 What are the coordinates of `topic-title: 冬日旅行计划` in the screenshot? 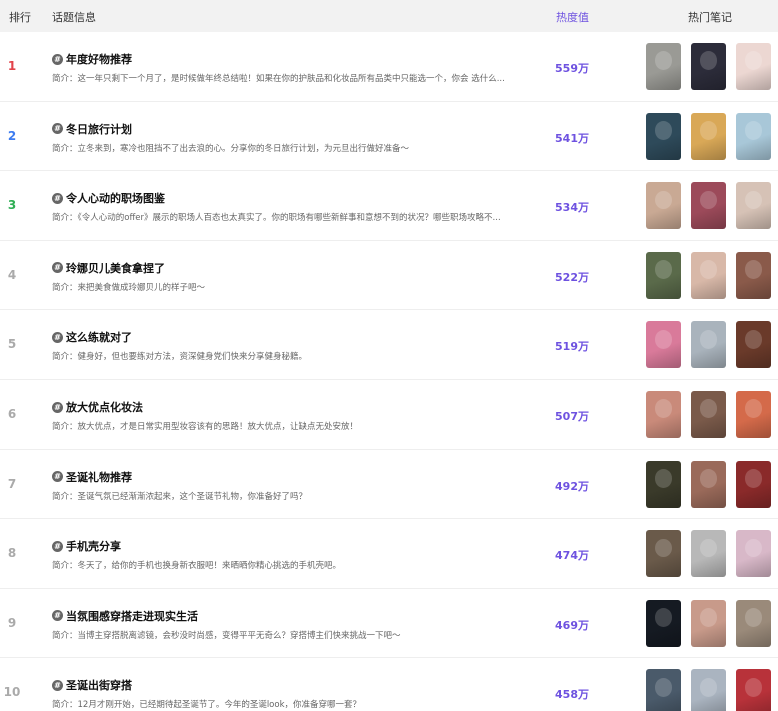 It's located at (99, 129).